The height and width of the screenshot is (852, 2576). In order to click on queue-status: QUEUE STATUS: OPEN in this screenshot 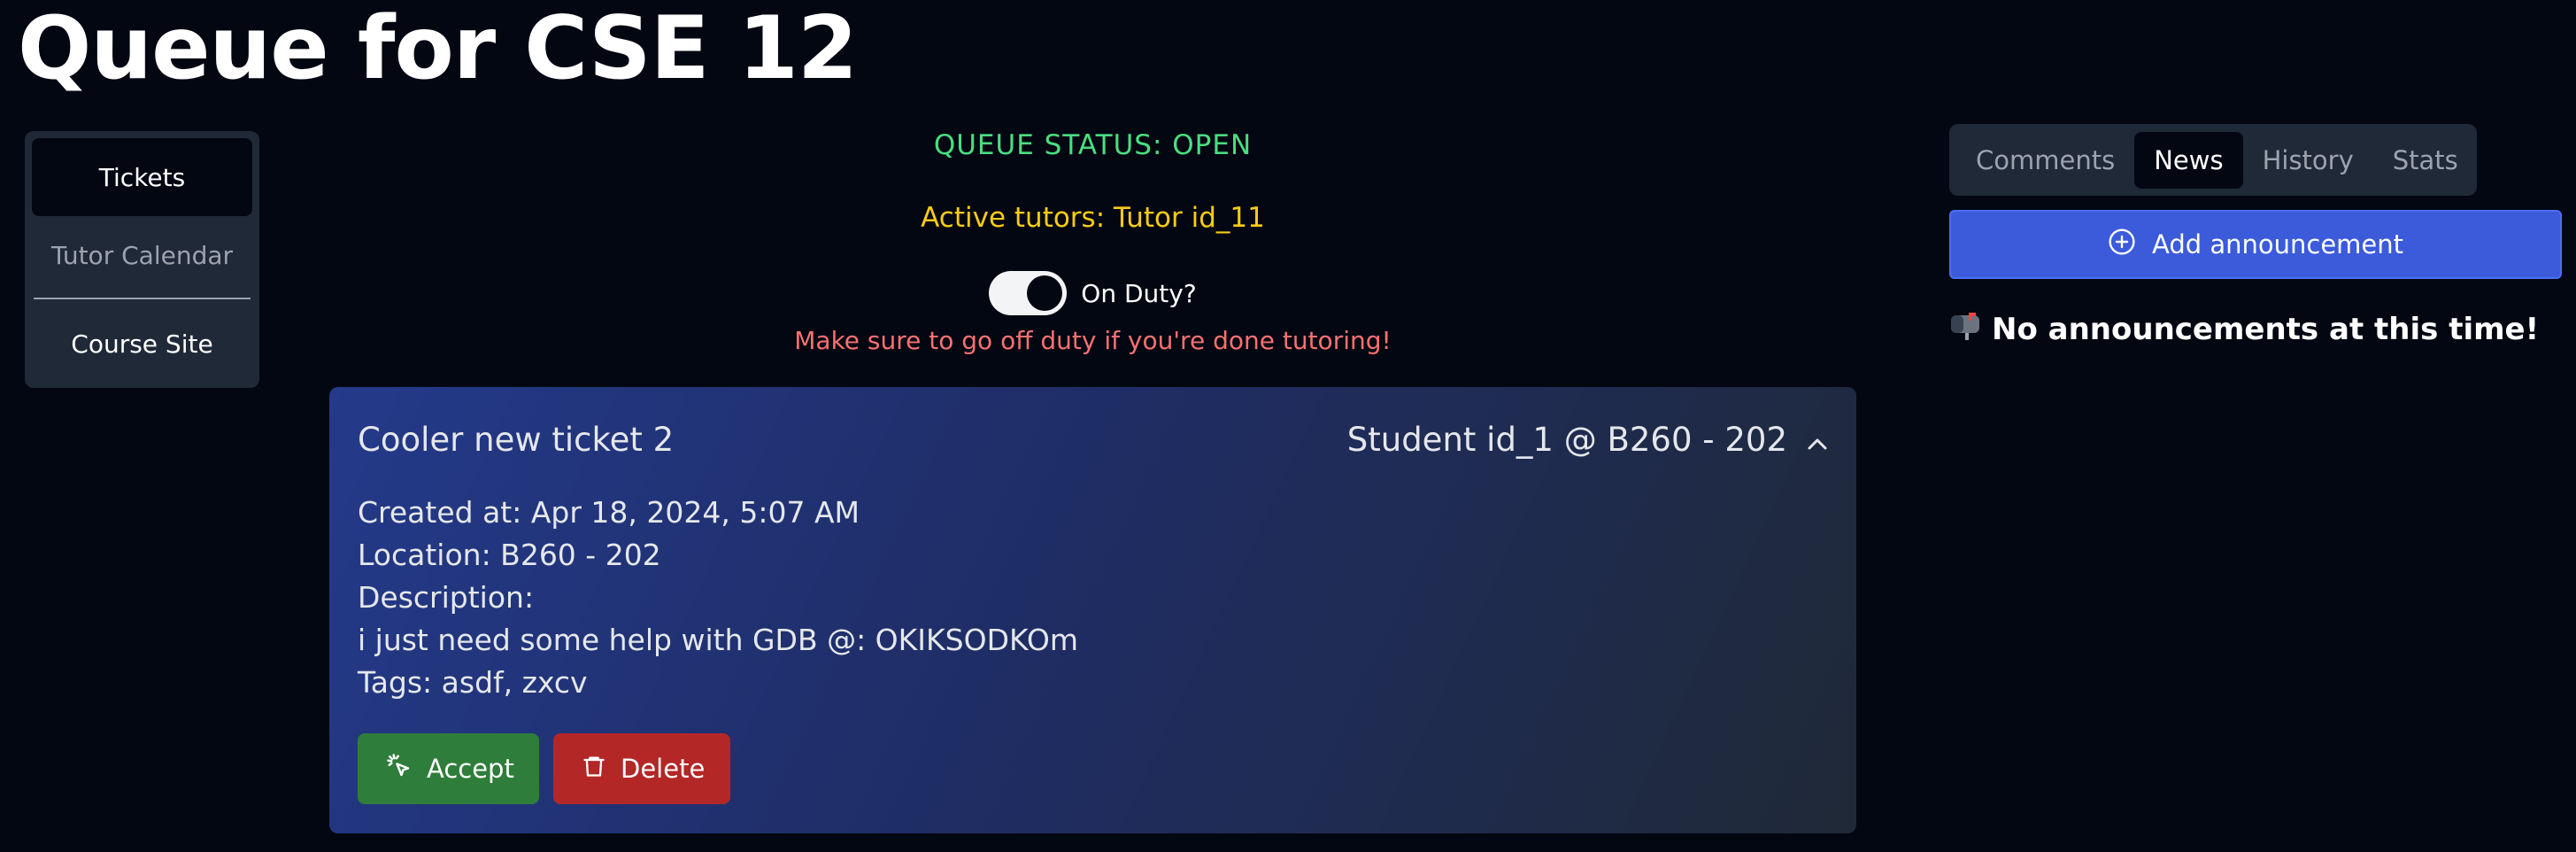, I will do `click(1093, 145)`.